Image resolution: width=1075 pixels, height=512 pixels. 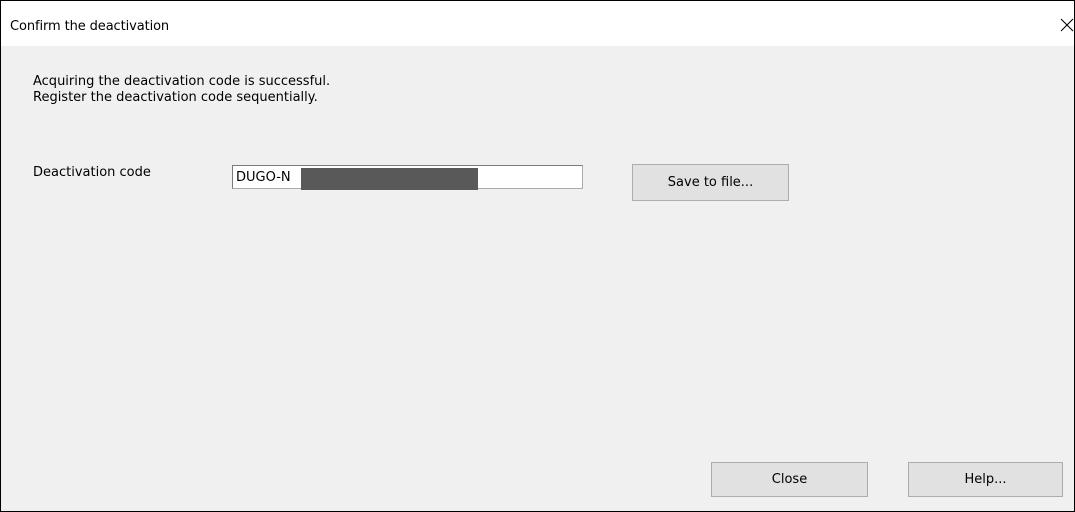 I want to click on close-button: Close, so click(x=789, y=479).